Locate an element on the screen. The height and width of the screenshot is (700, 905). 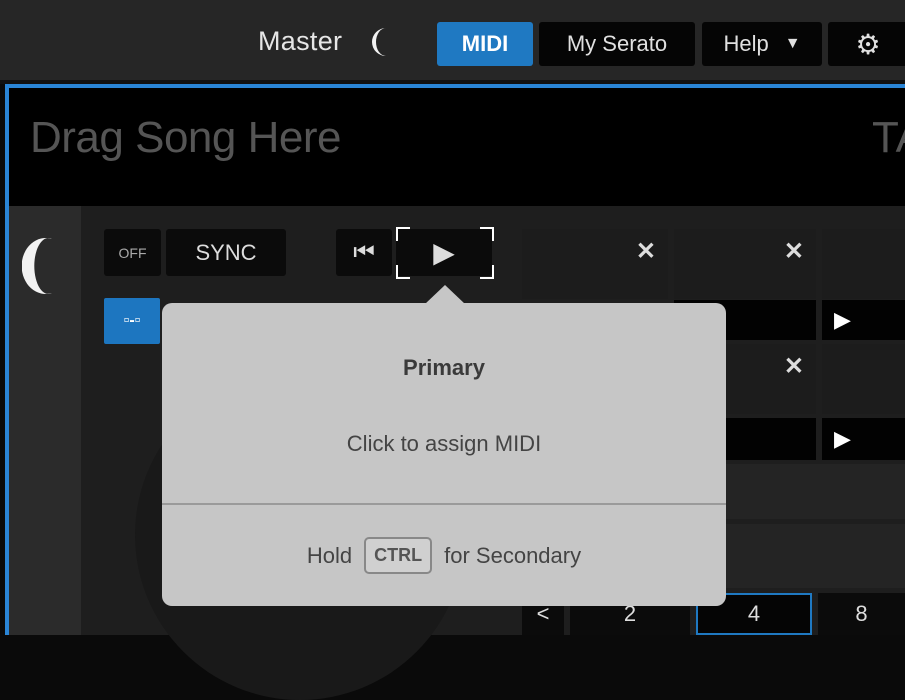
deck-volume-icon is located at coordinates (42, 266).